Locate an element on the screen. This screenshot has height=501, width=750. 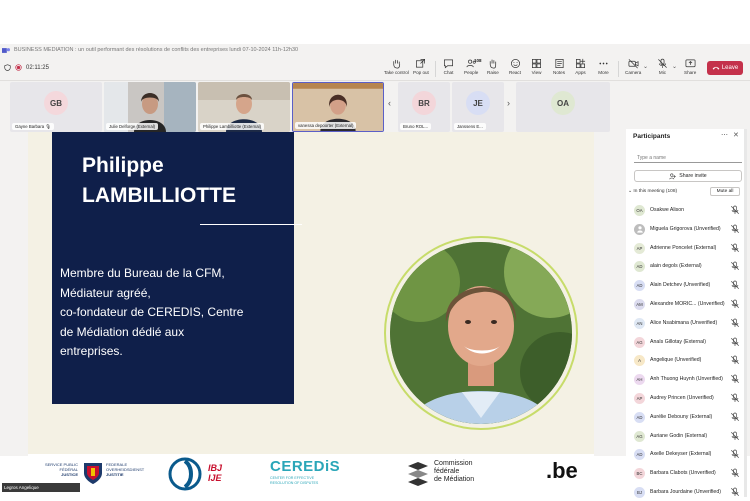
close-icon: ✕ is located at coordinates (736, 135).